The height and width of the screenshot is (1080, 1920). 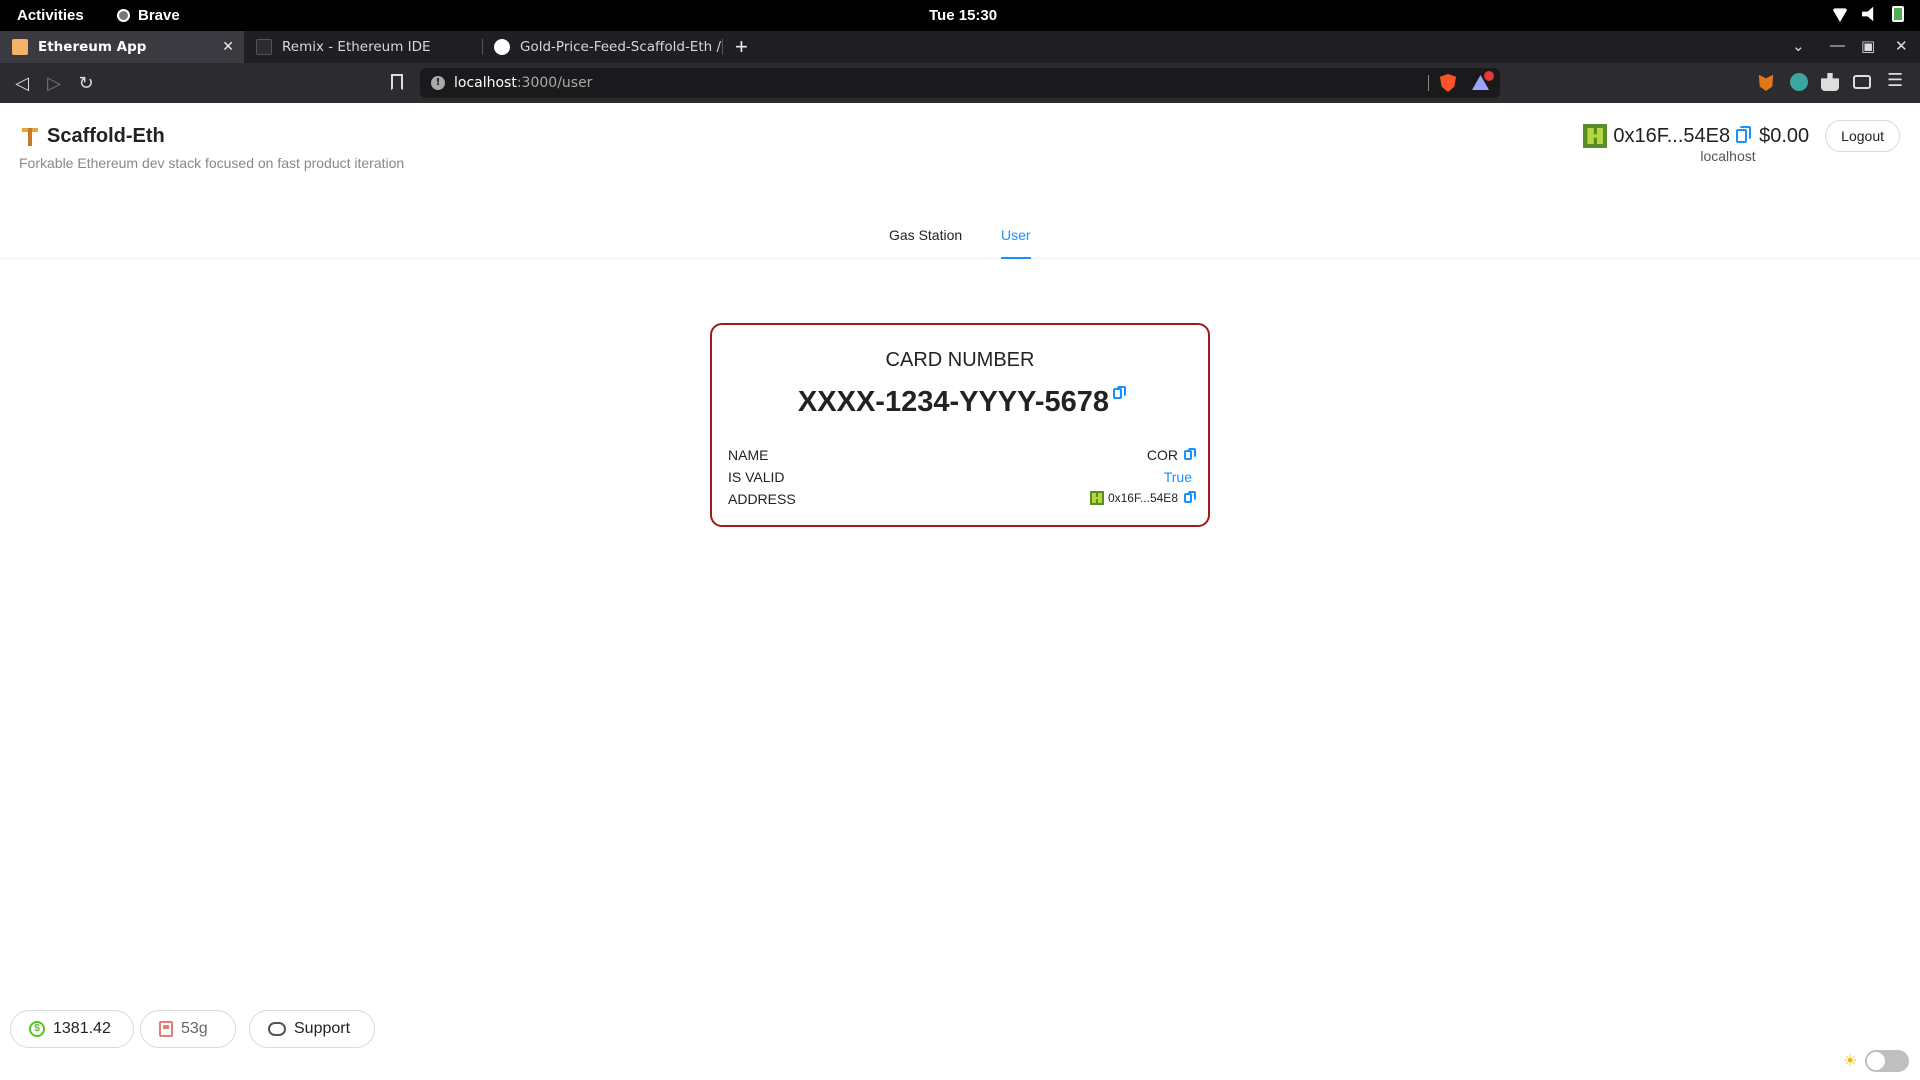 I want to click on battery-icon, so click(x=1898, y=14).